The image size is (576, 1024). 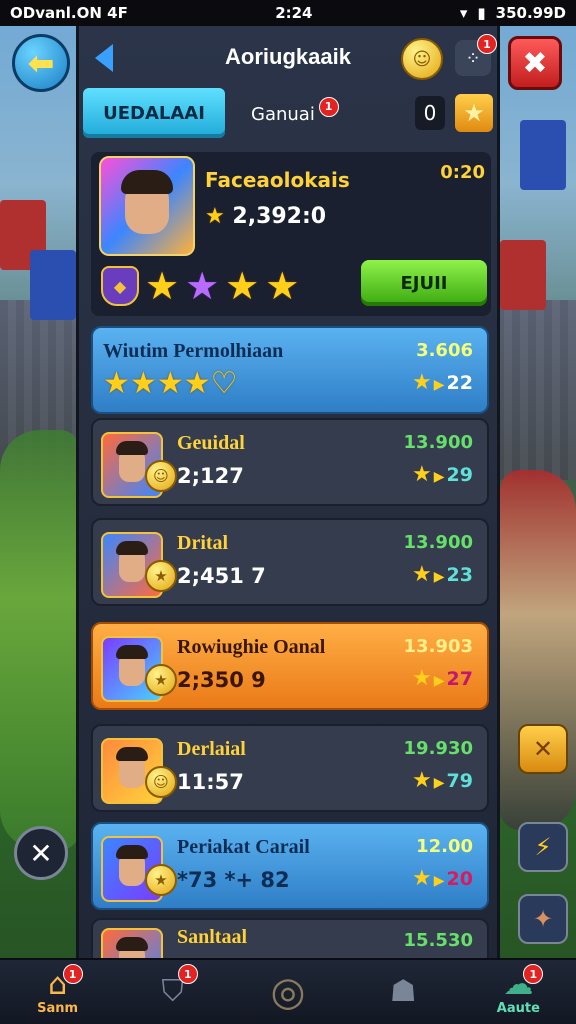 I want to click on featured-avatar, so click(x=147, y=206).